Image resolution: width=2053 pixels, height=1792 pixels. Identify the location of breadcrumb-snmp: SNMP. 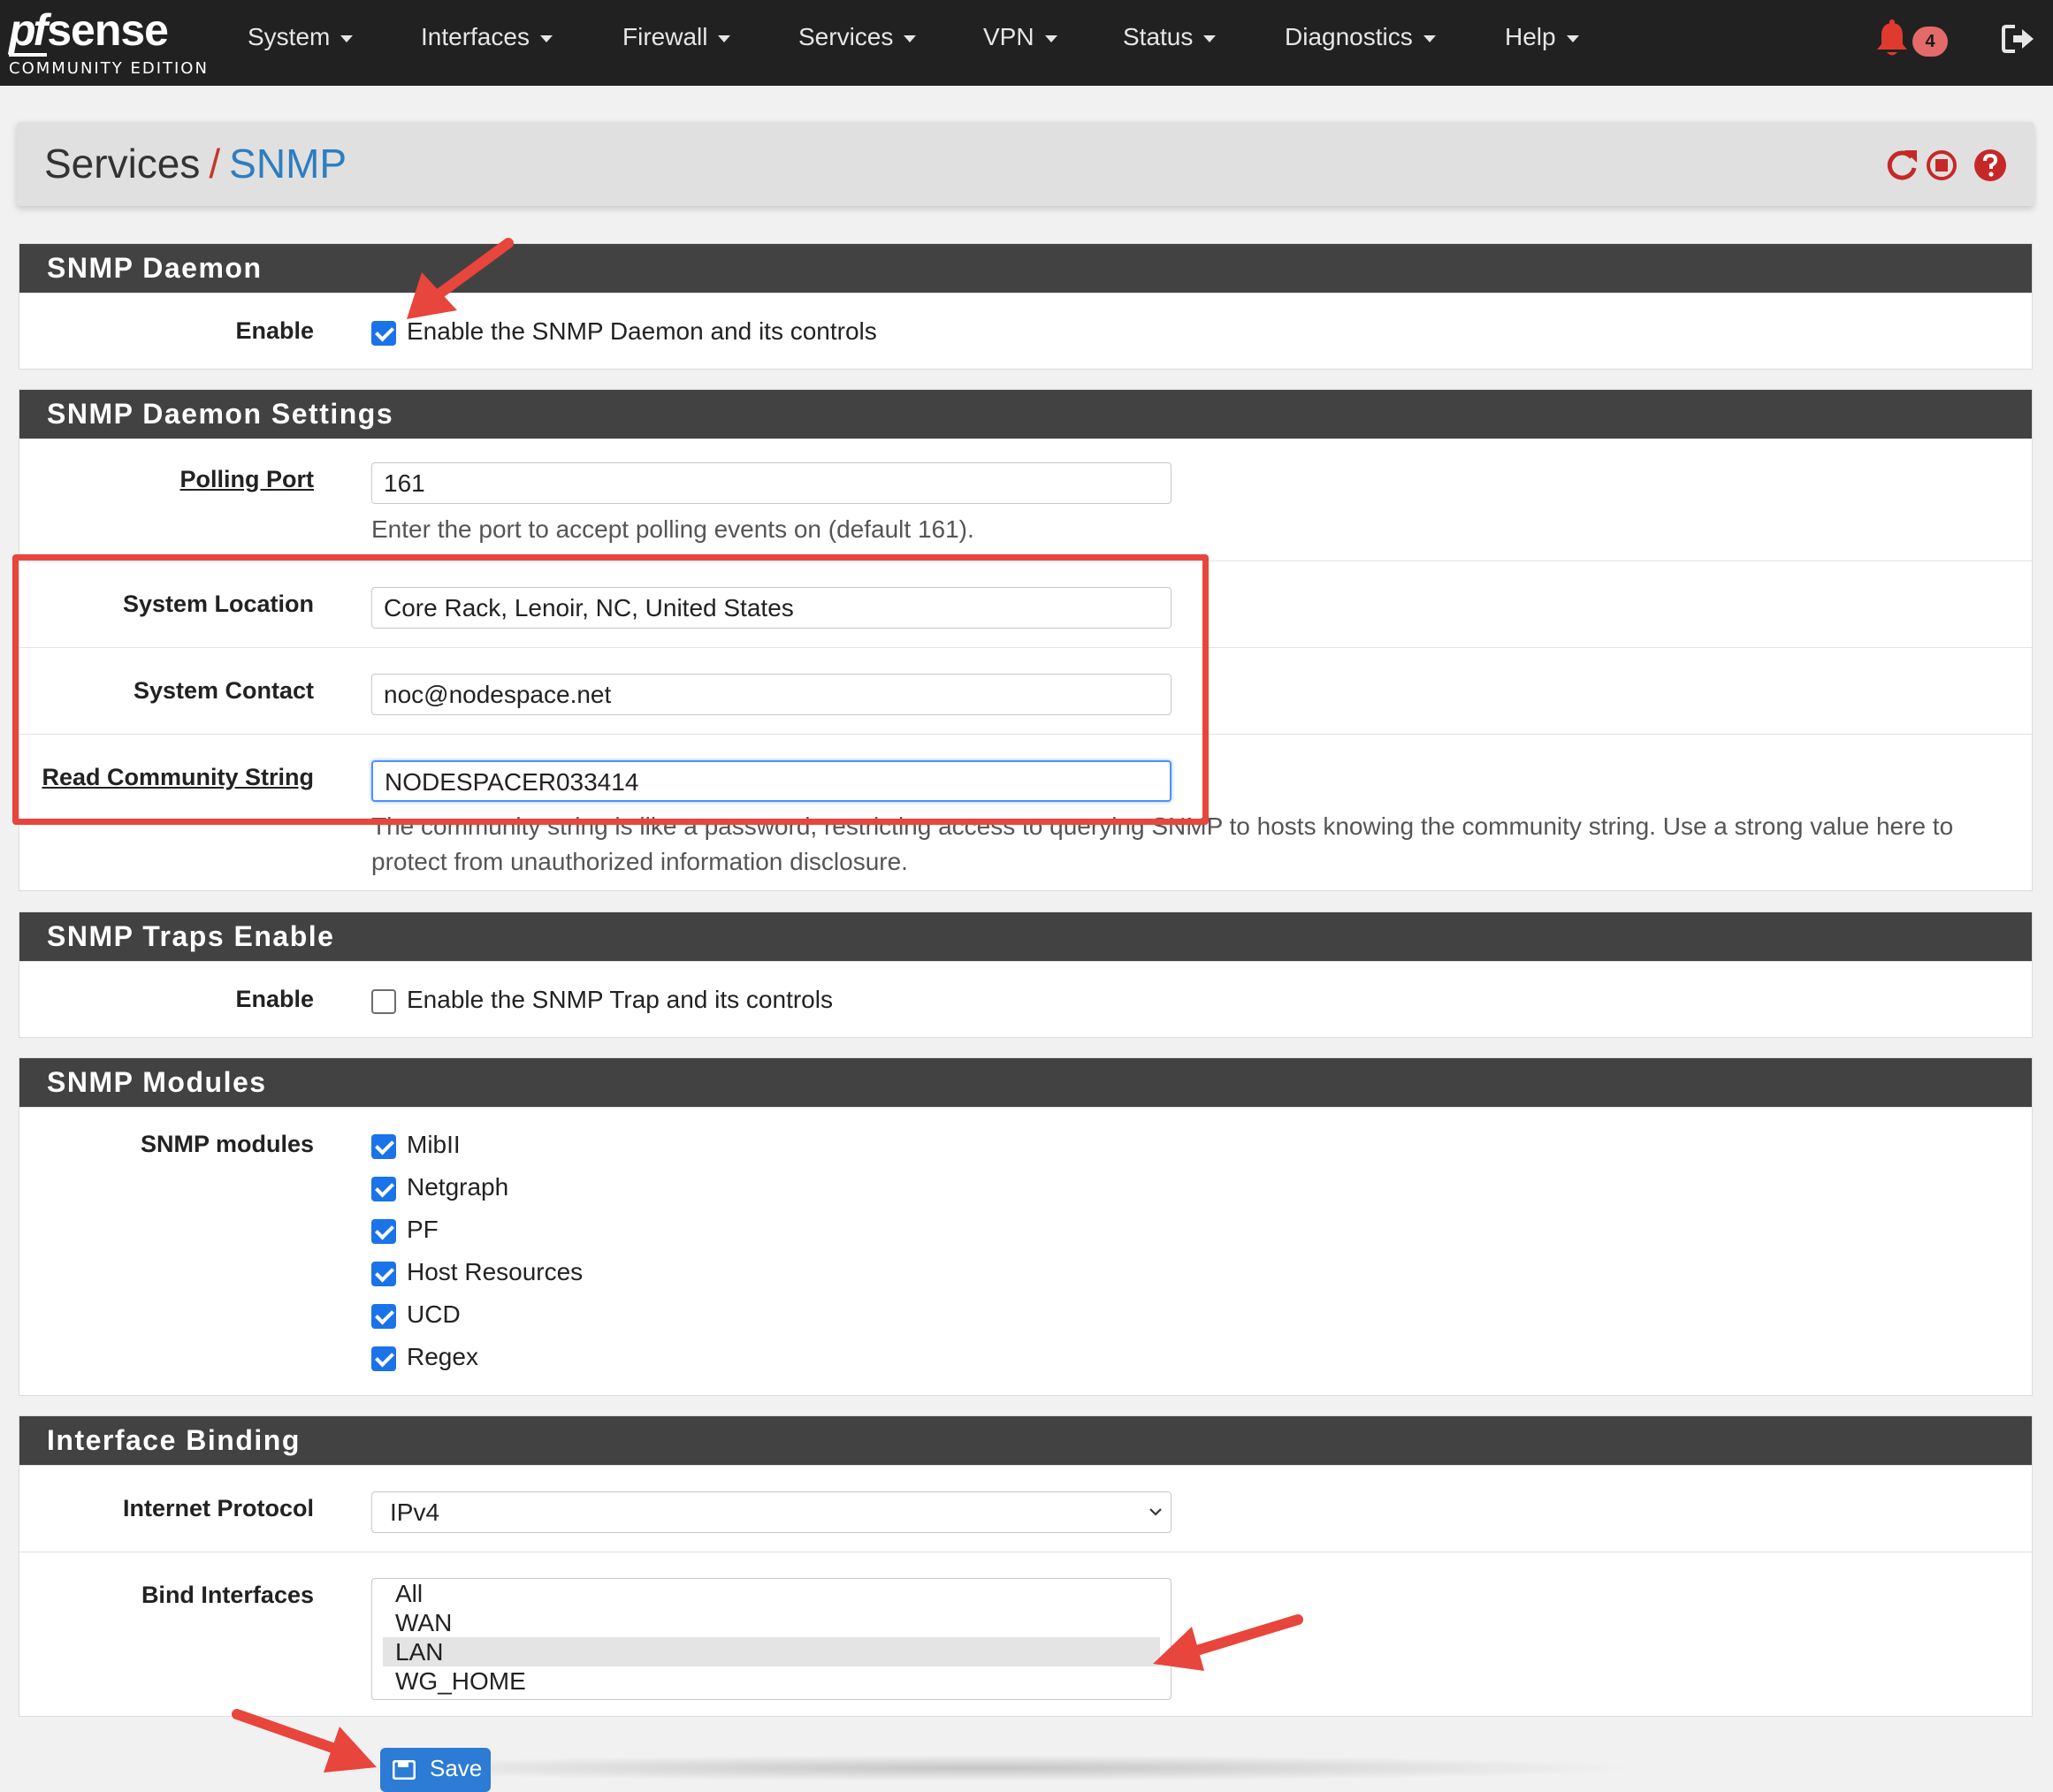
(288, 164).